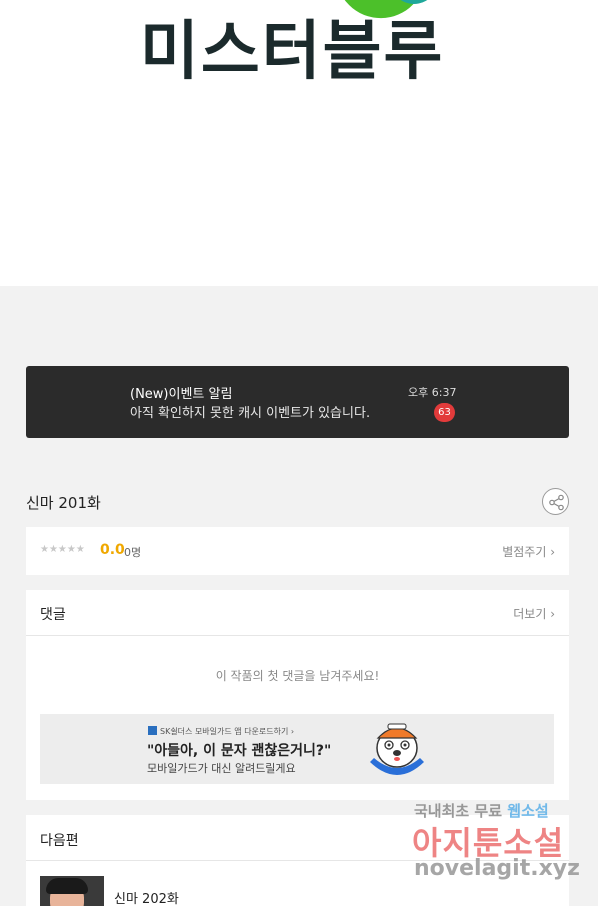 The width and height of the screenshot is (598, 906). I want to click on ad-brand-text: SK쉴더스 모바일가드 앱 다운로드하기 ›, so click(227, 731).